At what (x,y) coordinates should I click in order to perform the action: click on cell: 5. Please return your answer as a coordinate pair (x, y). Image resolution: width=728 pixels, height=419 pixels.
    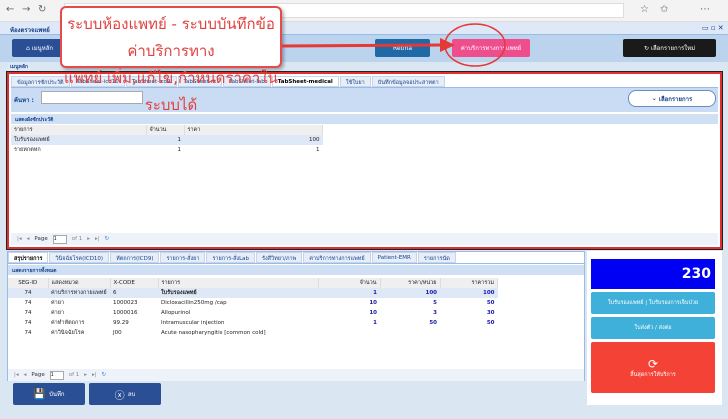
    Looking at the image, I should click on (435, 303).